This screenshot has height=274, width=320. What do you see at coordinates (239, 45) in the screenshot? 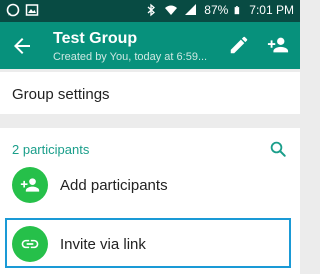
I see `pencil-edit-icon` at bounding box center [239, 45].